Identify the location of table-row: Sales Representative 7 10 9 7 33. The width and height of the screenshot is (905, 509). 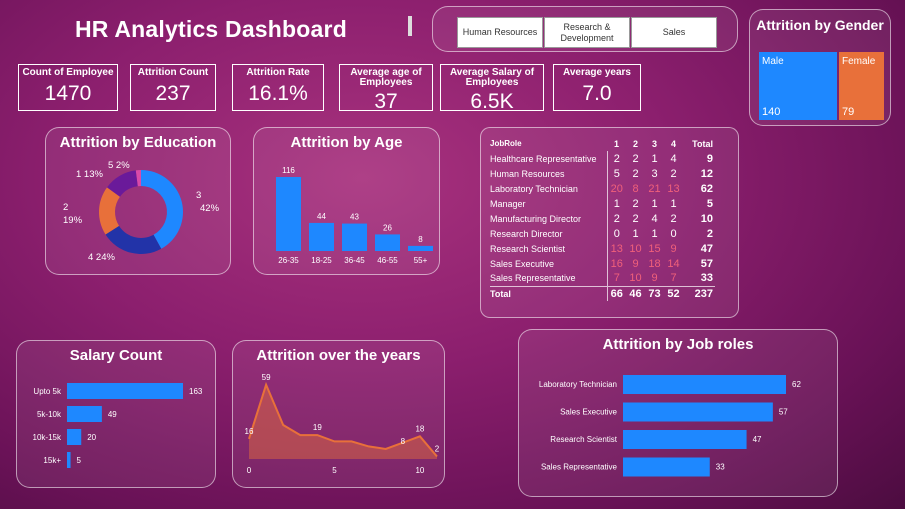
(602, 278).